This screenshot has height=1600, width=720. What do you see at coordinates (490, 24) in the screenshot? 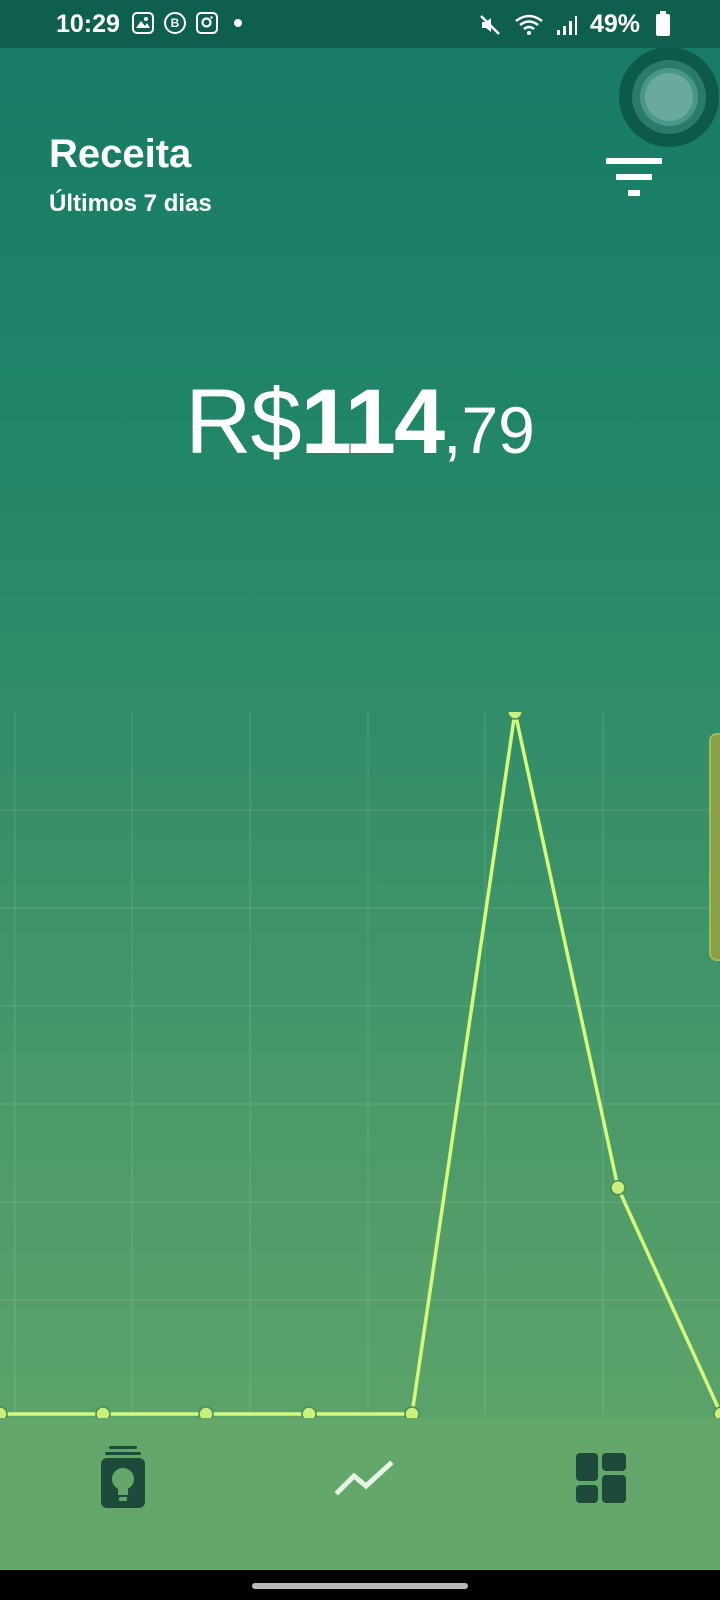
I see `mute-icon` at bounding box center [490, 24].